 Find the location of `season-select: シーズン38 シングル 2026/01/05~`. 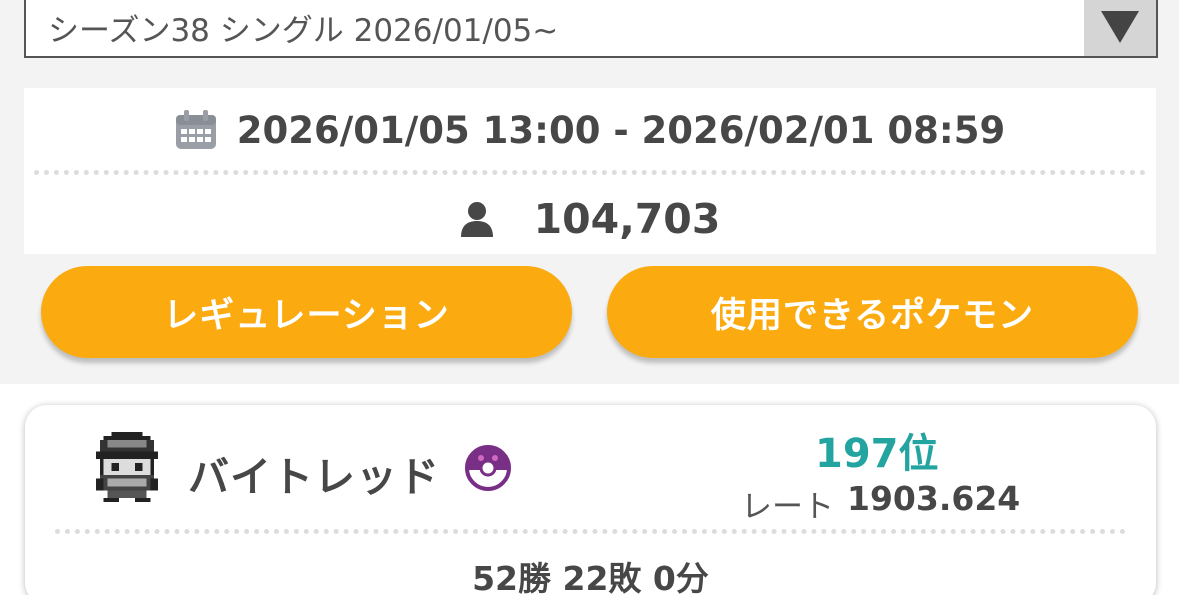

season-select: シーズン38 シングル 2026/01/05~ is located at coordinates (591, 29).